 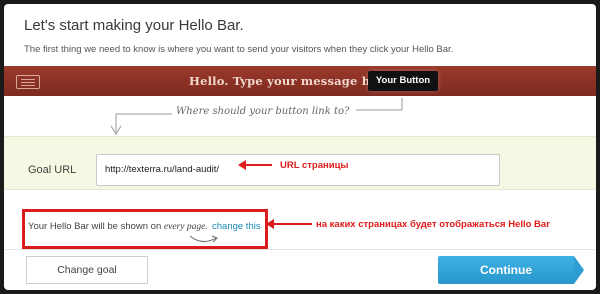 What do you see at coordinates (87, 270) in the screenshot?
I see `change-goal-button: Change goal` at bounding box center [87, 270].